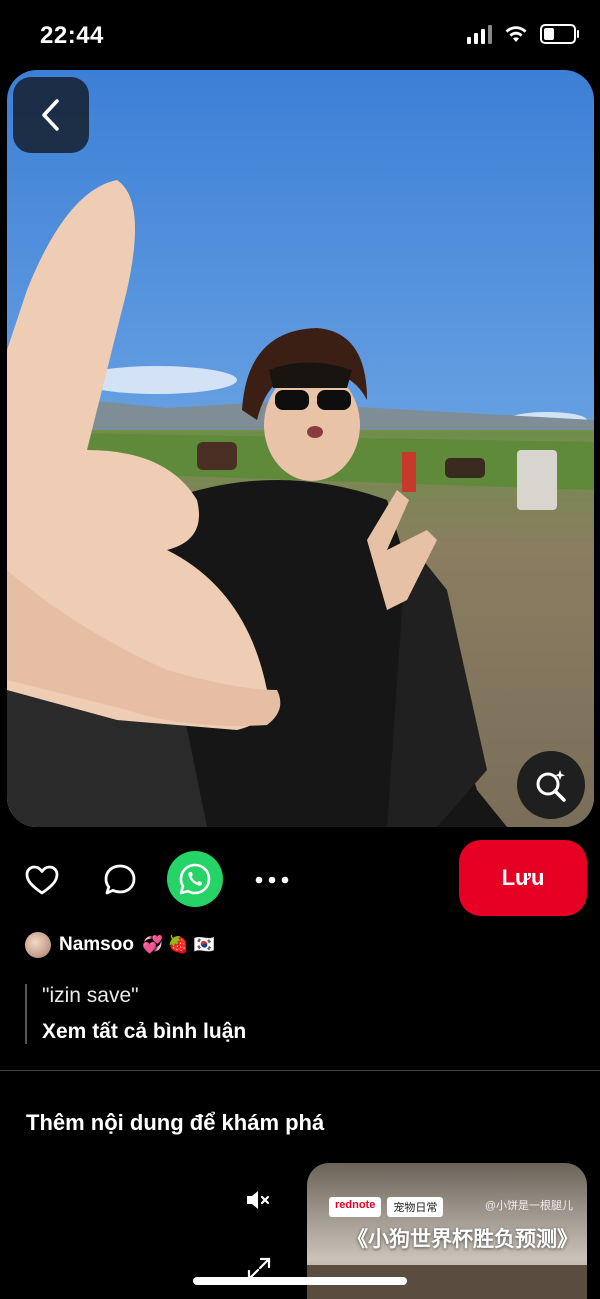  What do you see at coordinates (523, 878) in the screenshot?
I see `save-button: Lưu` at bounding box center [523, 878].